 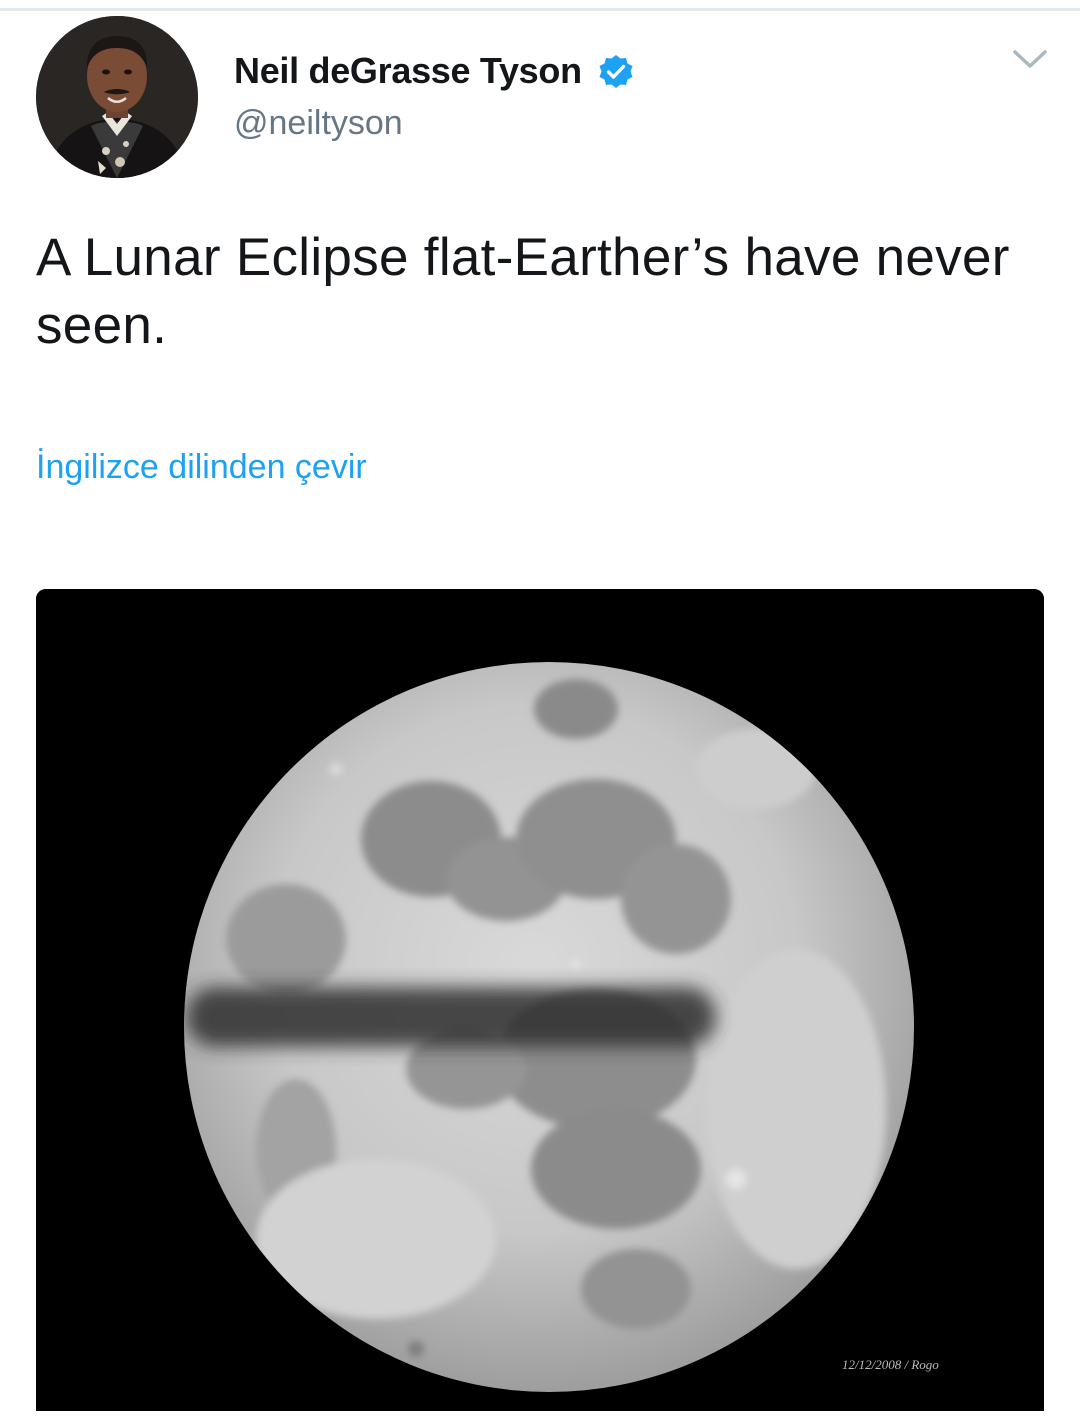 What do you see at coordinates (540, 9) in the screenshot?
I see `top-divider` at bounding box center [540, 9].